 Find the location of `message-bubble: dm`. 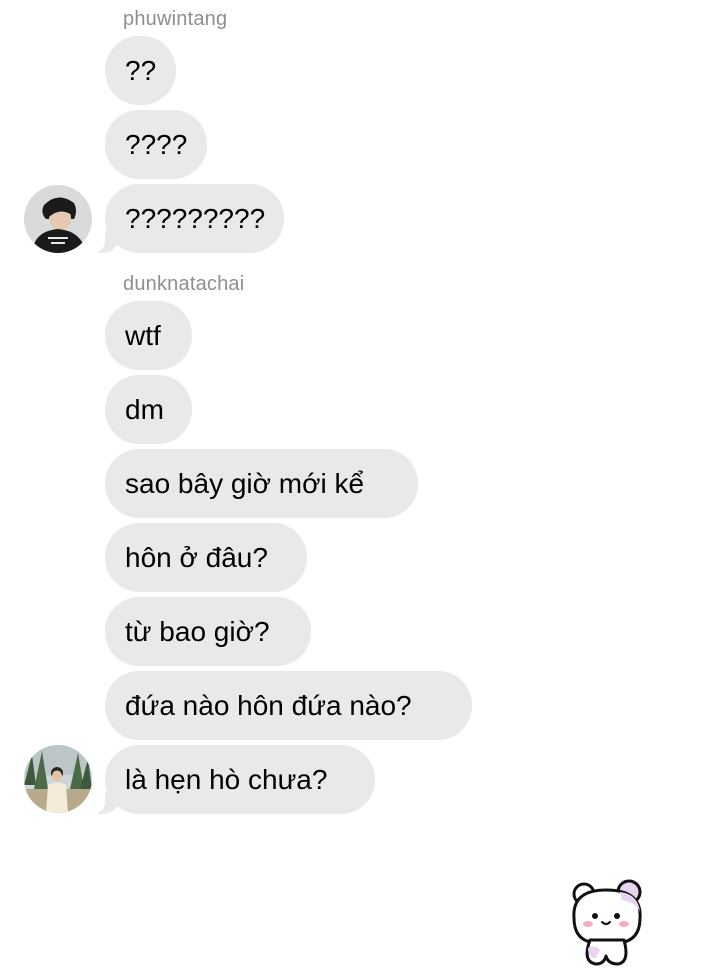

message-bubble: dm is located at coordinates (148, 409).